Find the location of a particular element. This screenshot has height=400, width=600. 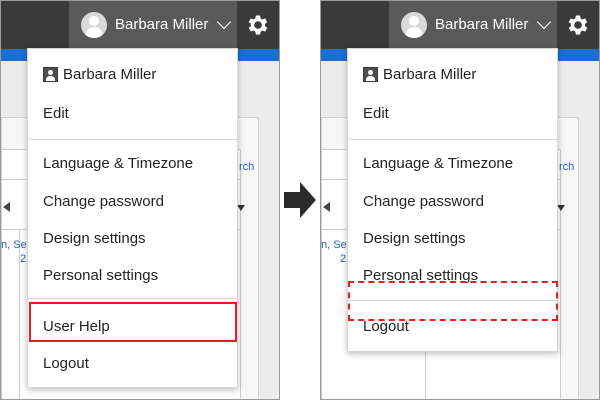

user-help-highlight is located at coordinates (133, 322).